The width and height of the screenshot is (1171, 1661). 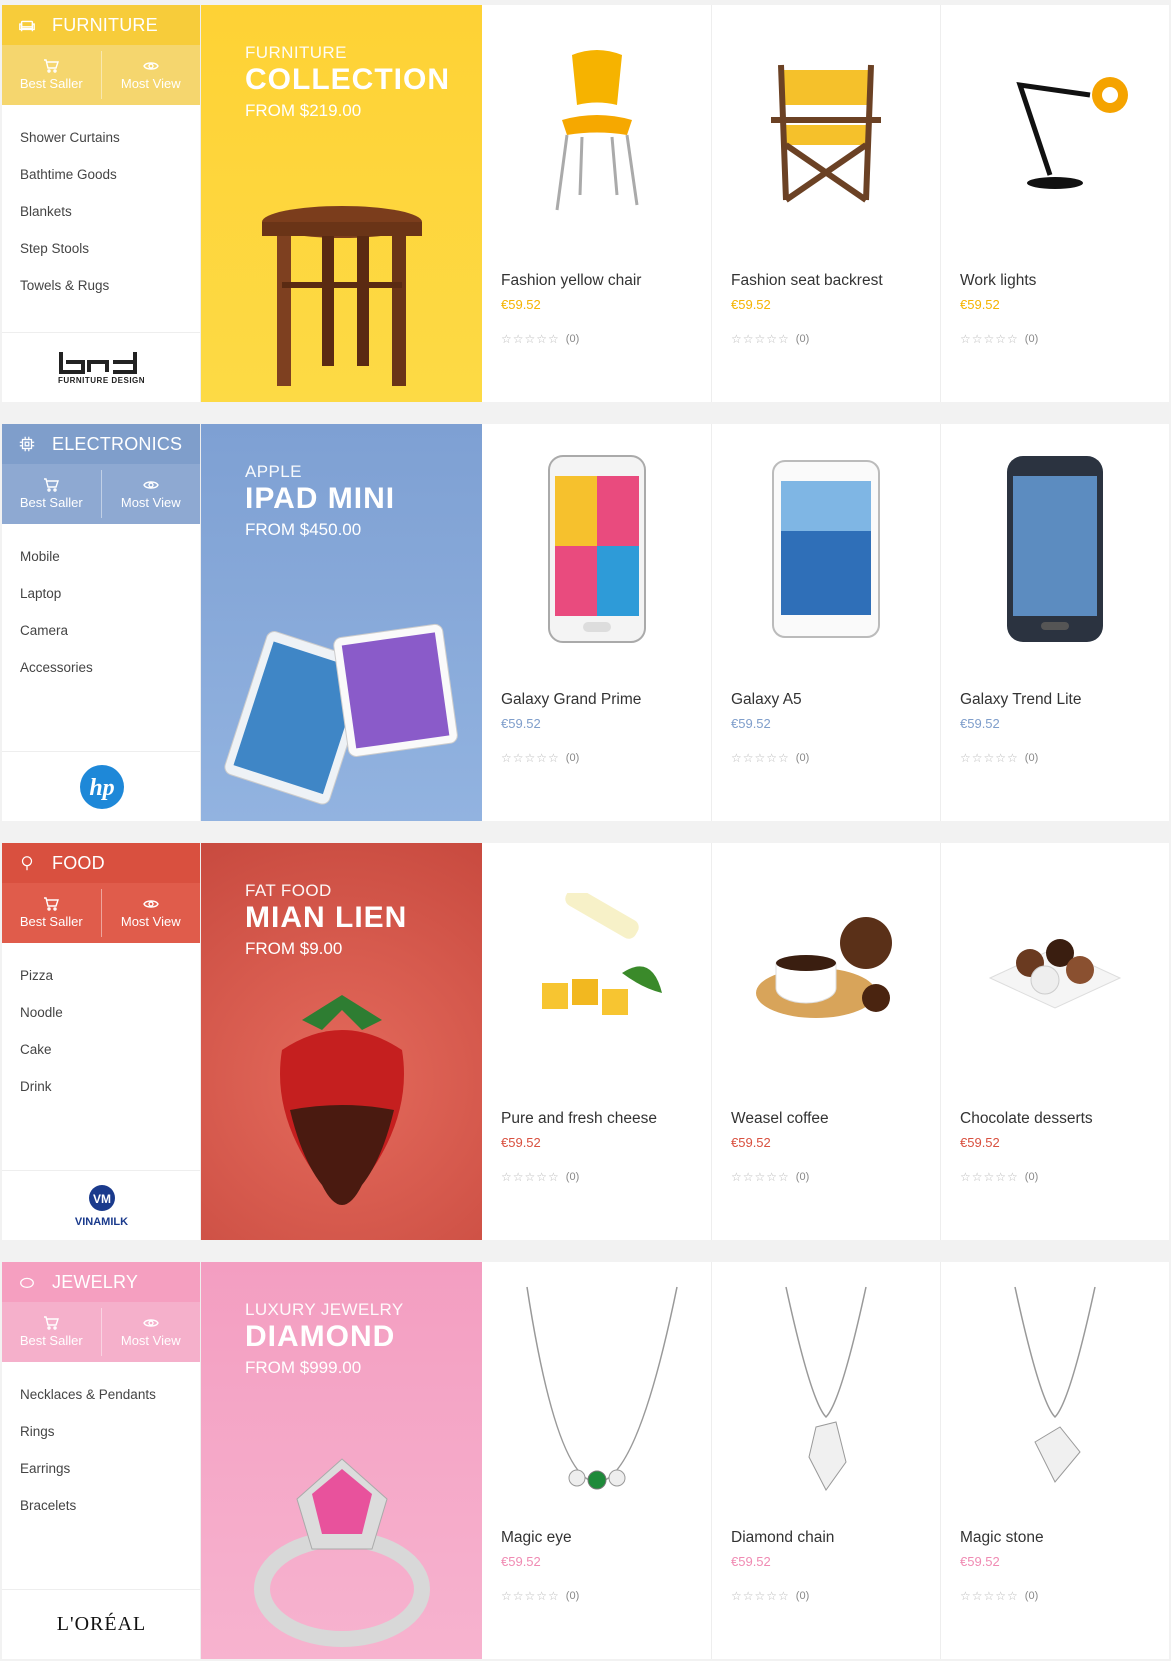 What do you see at coordinates (303, 1367) in the screenshot?
I see `banner-price: FROM $999.00` at bounding box center [303, 1367].